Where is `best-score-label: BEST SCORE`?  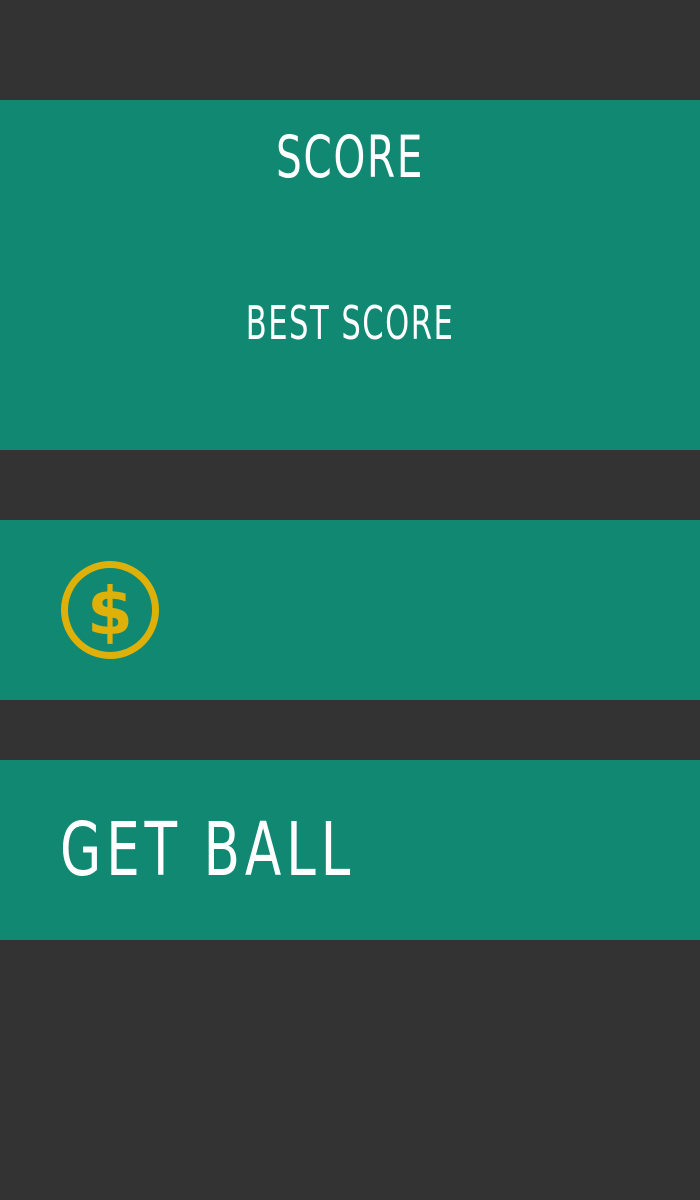
best-score-label: BEST SCORE is located at coordinates (350, 323).